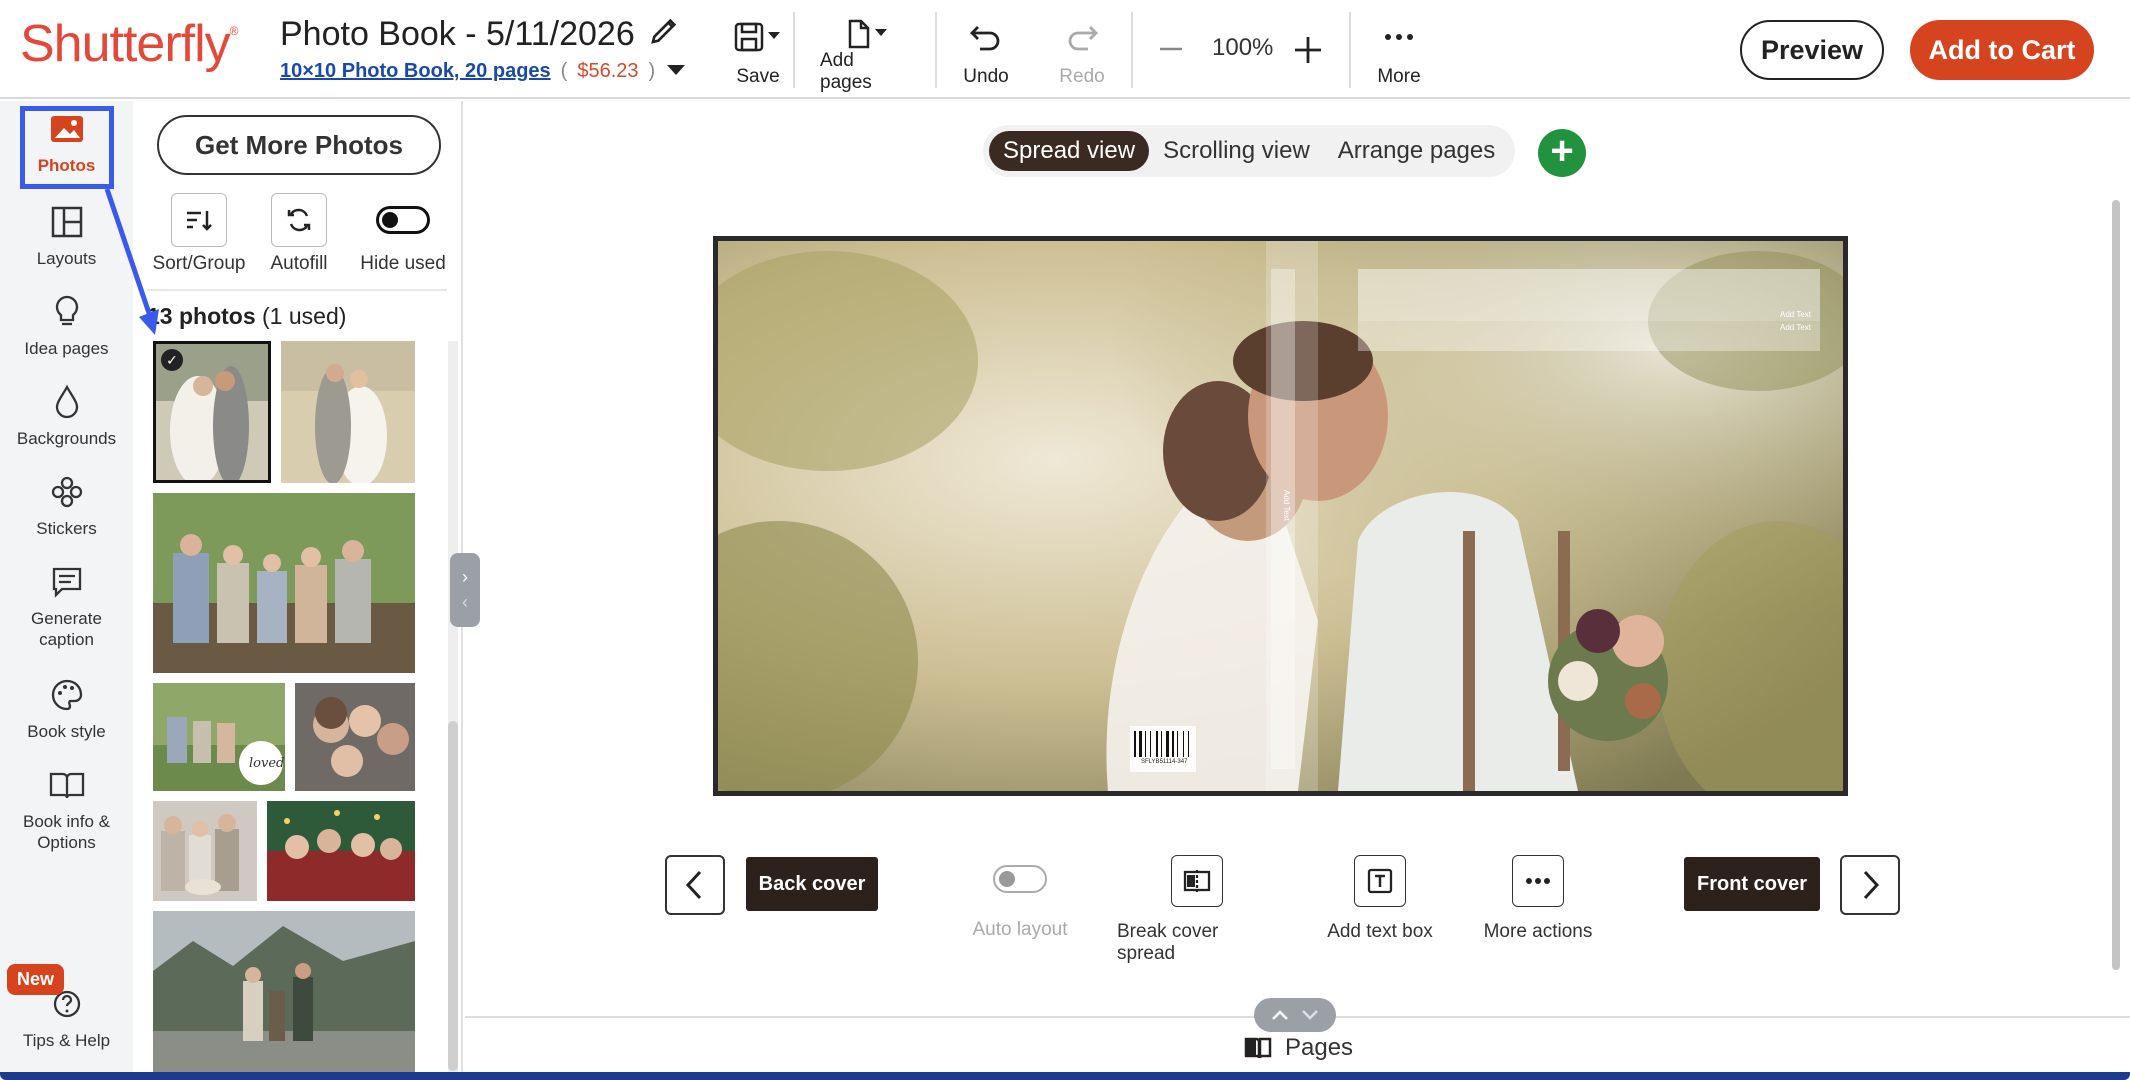 This screenshot has height=1080, width=2130. Describe the element at coordinates (1399, 76) in the screenshot. I see `more-label: More` at that location.